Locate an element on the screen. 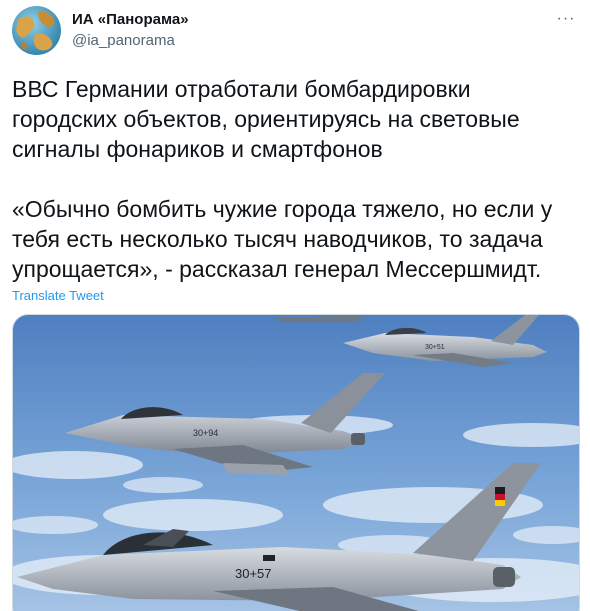 Image resolution: width=590 pixels, height=611 pixels. author-handle: @ia_panorama is located at coordinates (130, 41).